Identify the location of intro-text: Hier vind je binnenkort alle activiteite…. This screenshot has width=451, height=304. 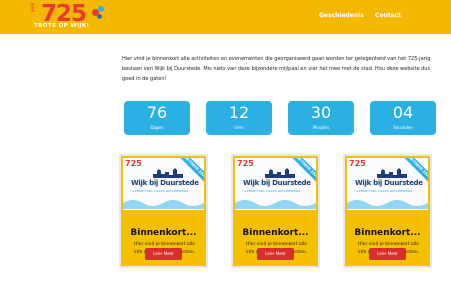
(276, 69).